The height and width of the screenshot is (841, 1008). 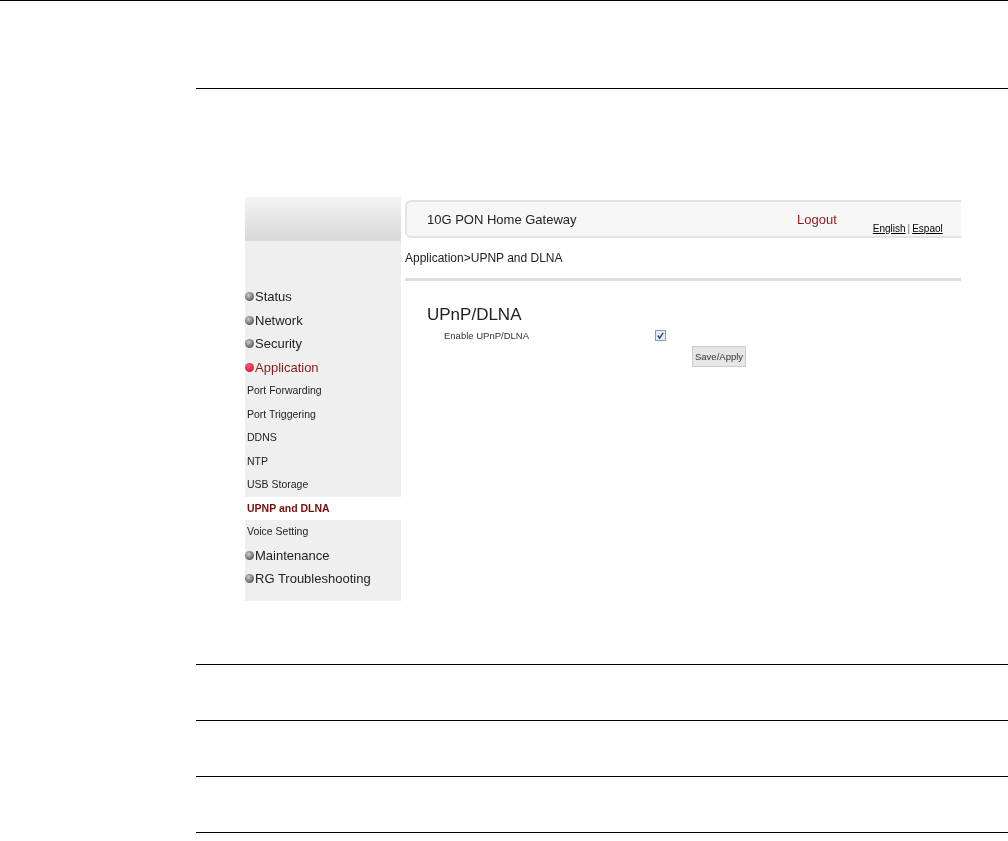 I want to click on sidebar-subitem: Port Triggering, so click(x=323, y=414).